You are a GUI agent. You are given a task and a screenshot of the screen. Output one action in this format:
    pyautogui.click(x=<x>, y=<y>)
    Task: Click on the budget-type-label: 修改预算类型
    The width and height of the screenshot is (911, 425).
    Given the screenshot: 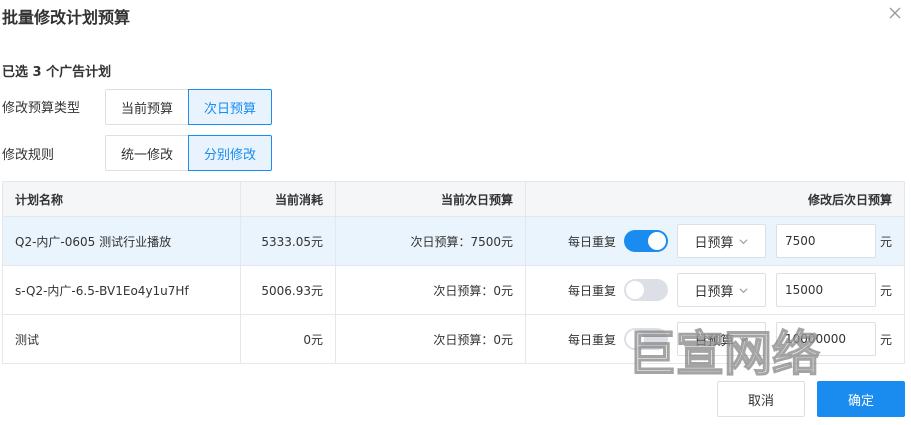 What is the action you would take?
    pyautogui.click(x=41, y=108)
    